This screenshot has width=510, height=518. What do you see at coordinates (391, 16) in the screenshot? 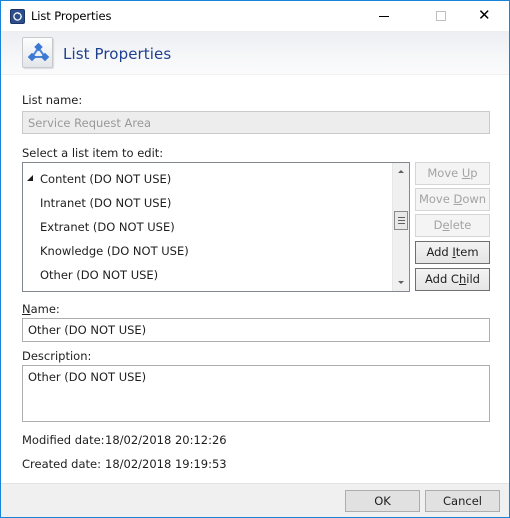
I see `minimize-button` at bounding box center [391, 16].